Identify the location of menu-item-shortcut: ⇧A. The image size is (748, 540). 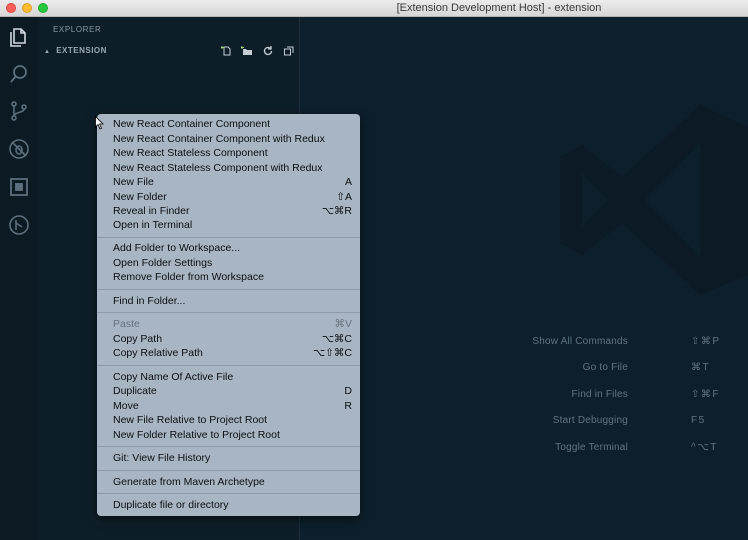
(344, 197).